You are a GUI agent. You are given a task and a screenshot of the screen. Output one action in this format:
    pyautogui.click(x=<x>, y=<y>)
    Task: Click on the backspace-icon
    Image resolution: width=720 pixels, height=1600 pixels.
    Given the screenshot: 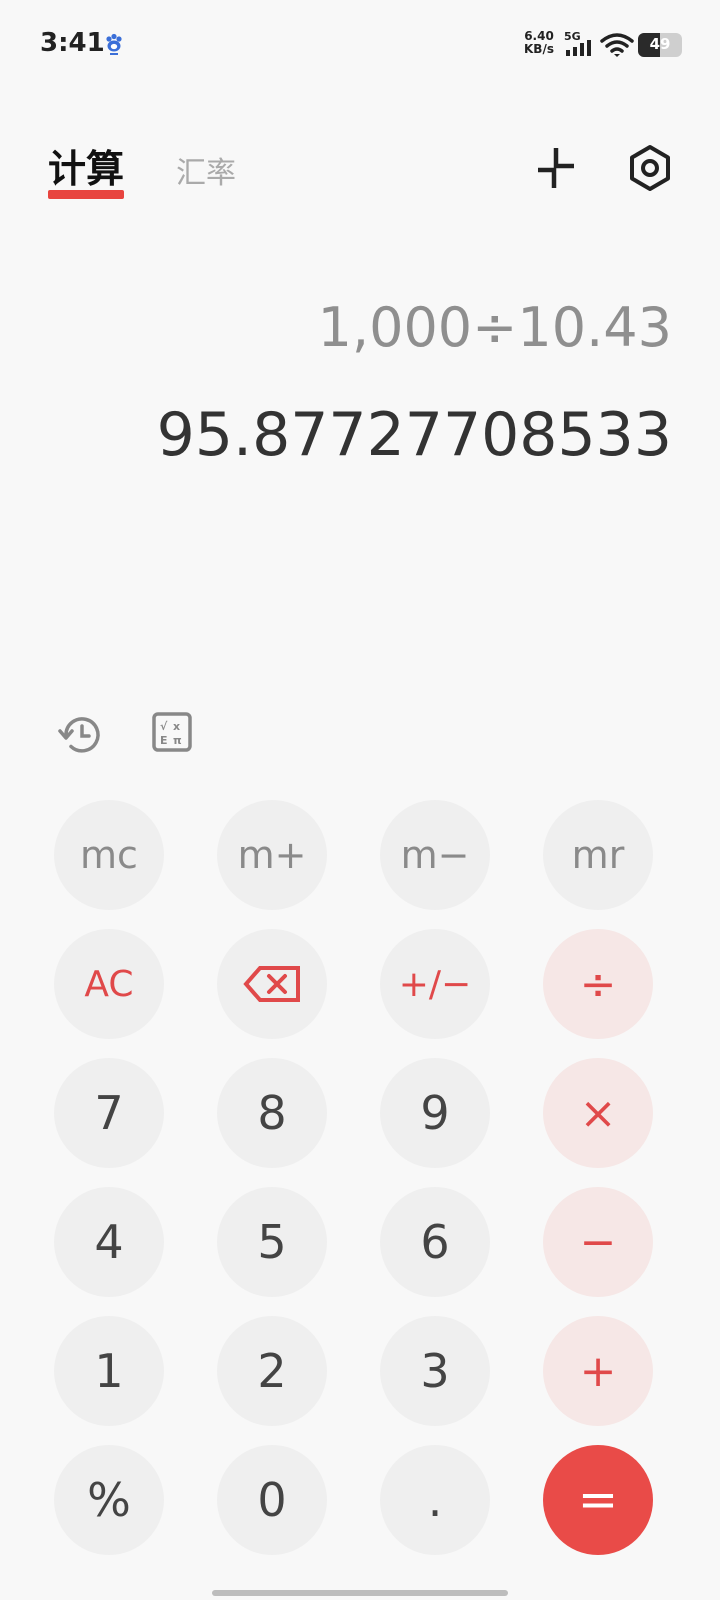 What is the action you would take?
    pyautogui.click(x=271, y=984)
    